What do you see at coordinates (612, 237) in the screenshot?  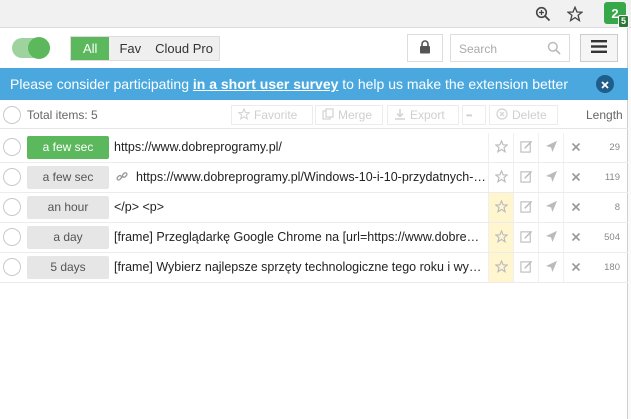 I see `item-length: 504` at bounding box center [612, 237].